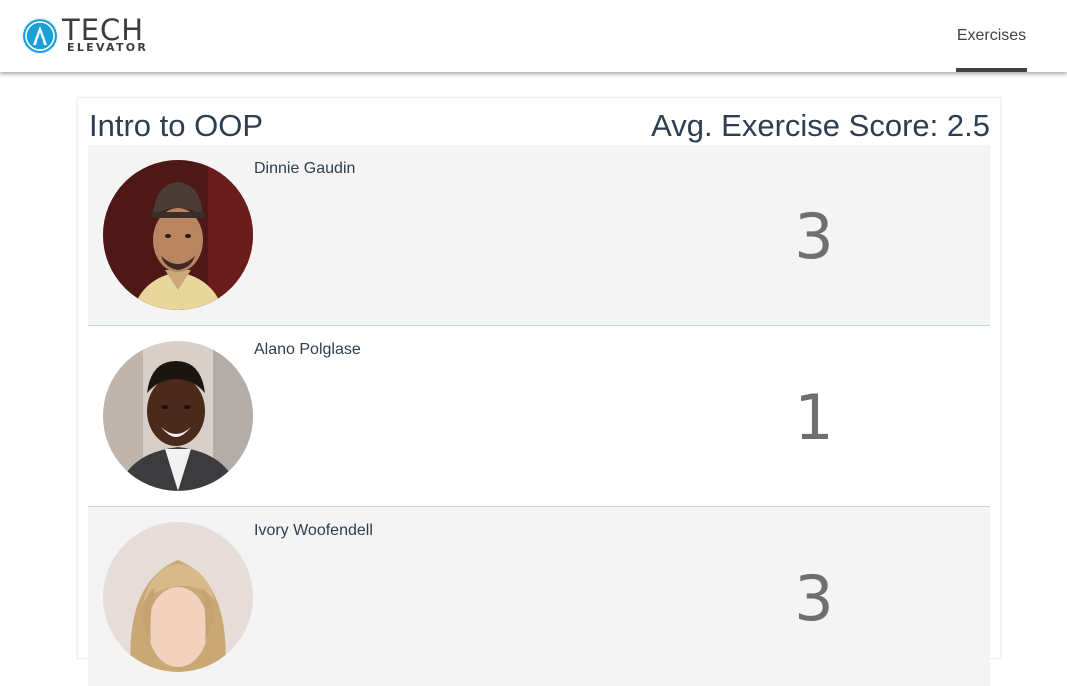  I want to click on student-name: Alano Polglase, so click(307, 349).